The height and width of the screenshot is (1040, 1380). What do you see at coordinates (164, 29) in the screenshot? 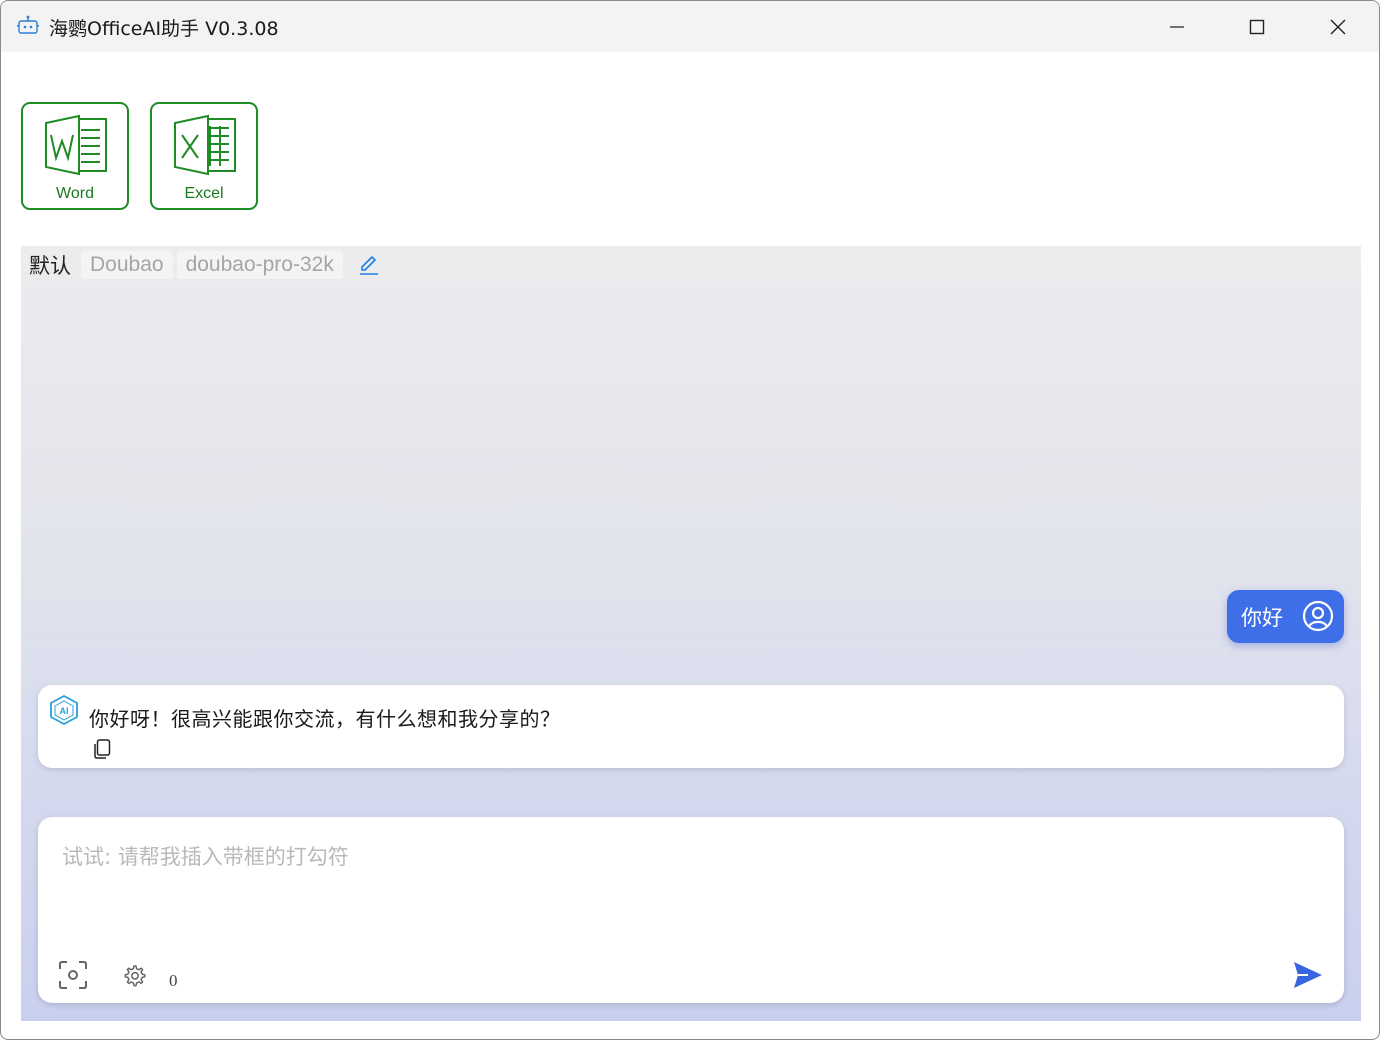
I see `window-title: 海鹦OfficeAI助手 V0.3.08` at bounding box center [164, 29].